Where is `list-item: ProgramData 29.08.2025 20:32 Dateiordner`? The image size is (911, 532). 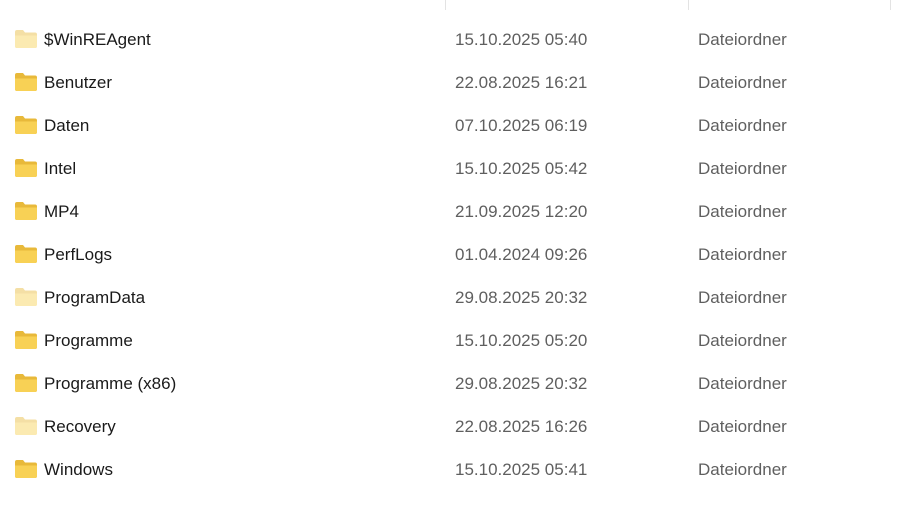
list-item: ProgramData 29.08.2025 20:32 Dateiordner is located at coordinates (455, 298).